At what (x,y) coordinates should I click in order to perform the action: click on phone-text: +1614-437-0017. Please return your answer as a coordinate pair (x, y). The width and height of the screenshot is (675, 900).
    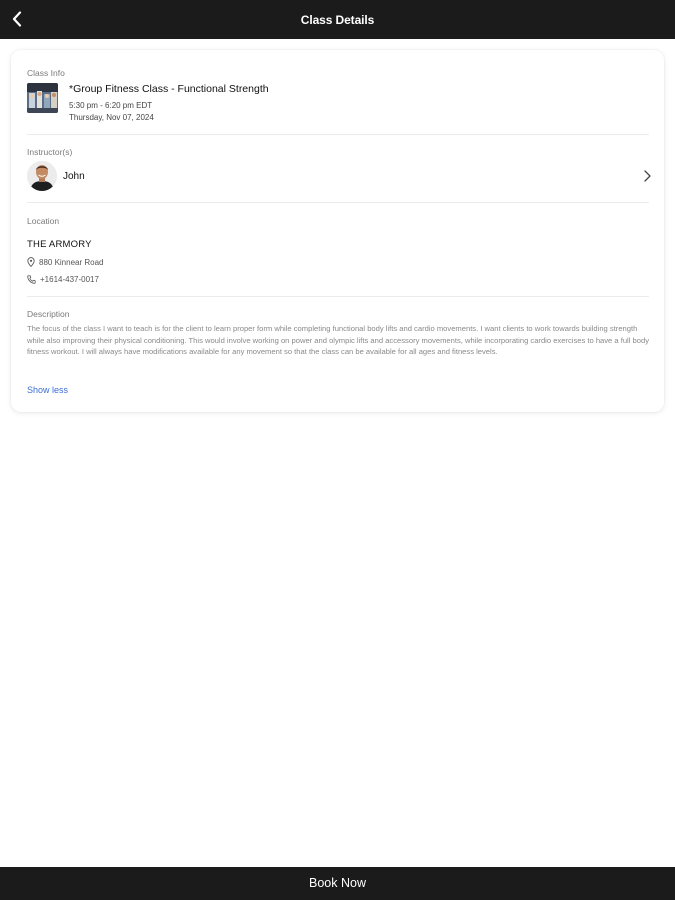
    Looking at the image, I should click on (69, 279).